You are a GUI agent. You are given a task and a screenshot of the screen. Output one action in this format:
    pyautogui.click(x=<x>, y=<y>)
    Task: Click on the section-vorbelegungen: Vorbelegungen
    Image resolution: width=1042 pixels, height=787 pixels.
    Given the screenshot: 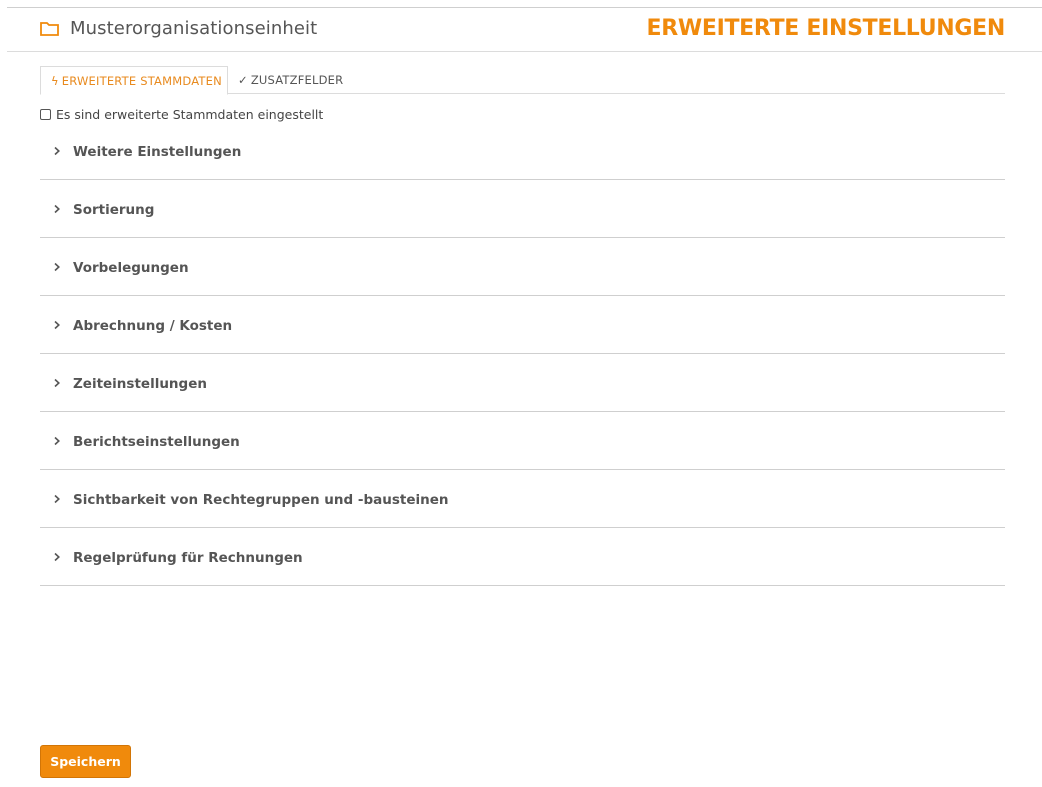 What is the action you would take?
    pyautogui.click(x=522, y=267)
    